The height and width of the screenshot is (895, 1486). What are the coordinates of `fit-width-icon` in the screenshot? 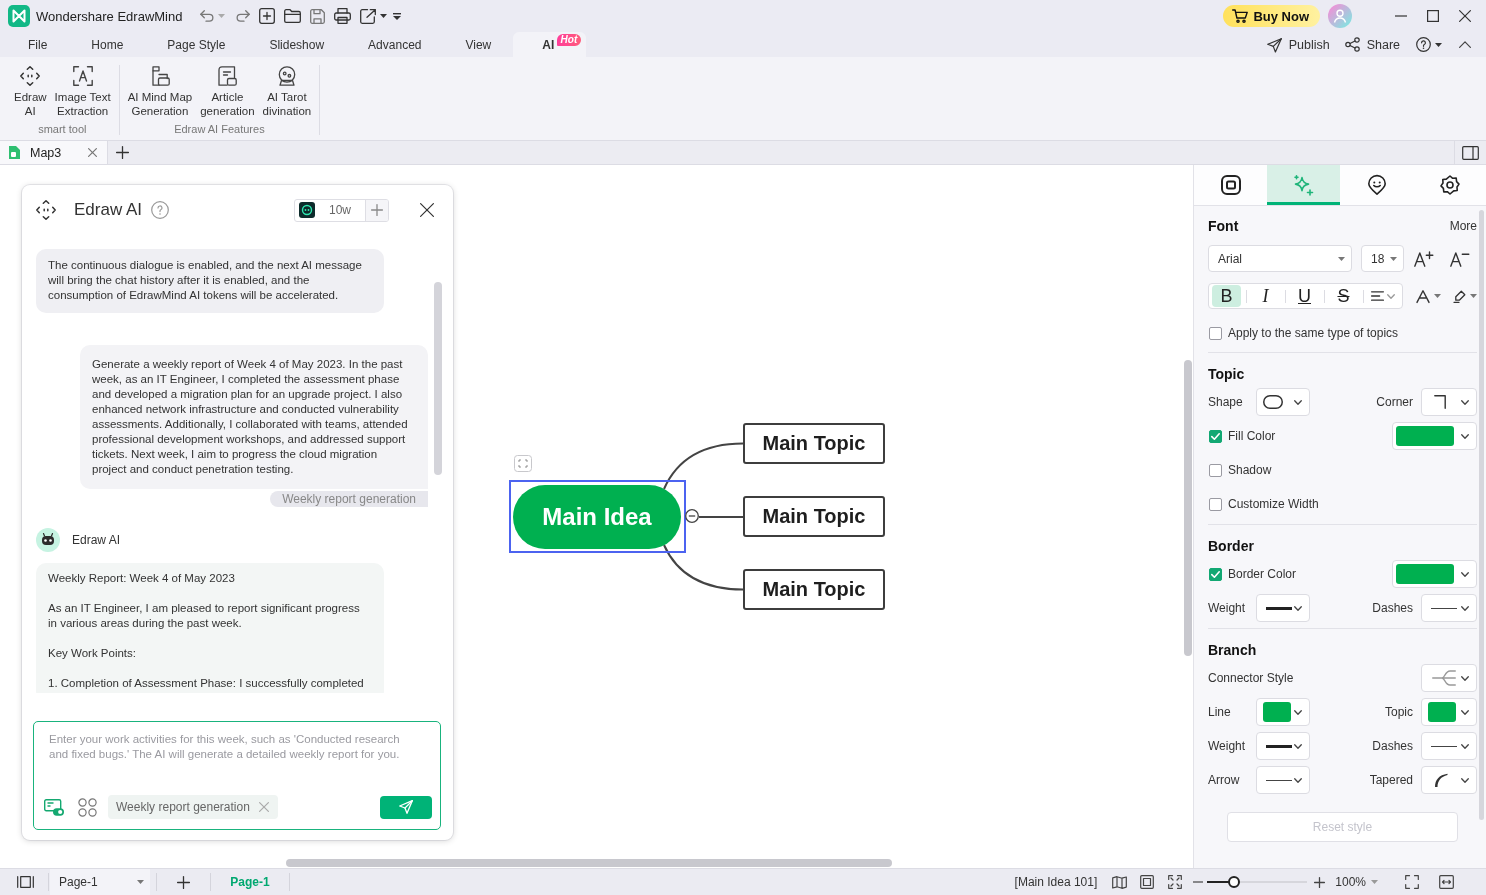 It's located at (1446, 882).